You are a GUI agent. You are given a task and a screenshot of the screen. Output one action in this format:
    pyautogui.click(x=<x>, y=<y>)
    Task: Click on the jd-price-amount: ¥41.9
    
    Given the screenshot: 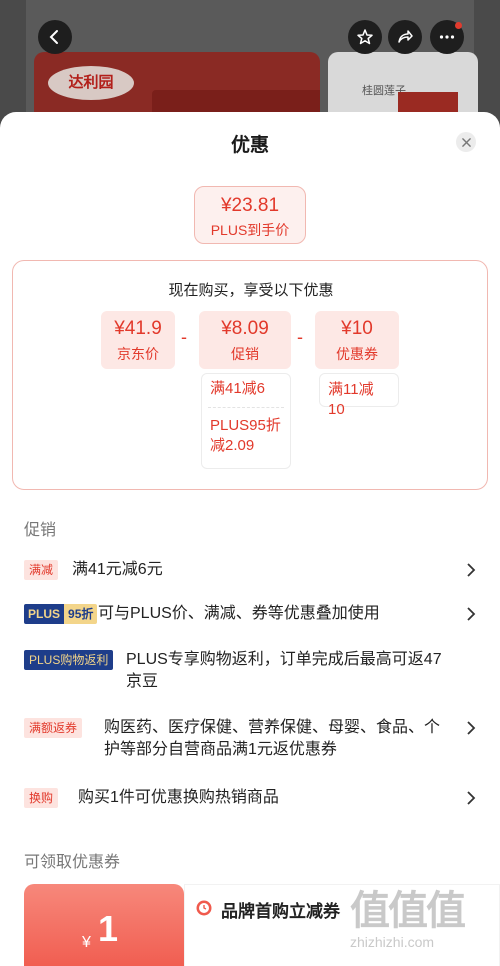 What is the action you would take?
    pyautogui.click(x=138, y=328)
    